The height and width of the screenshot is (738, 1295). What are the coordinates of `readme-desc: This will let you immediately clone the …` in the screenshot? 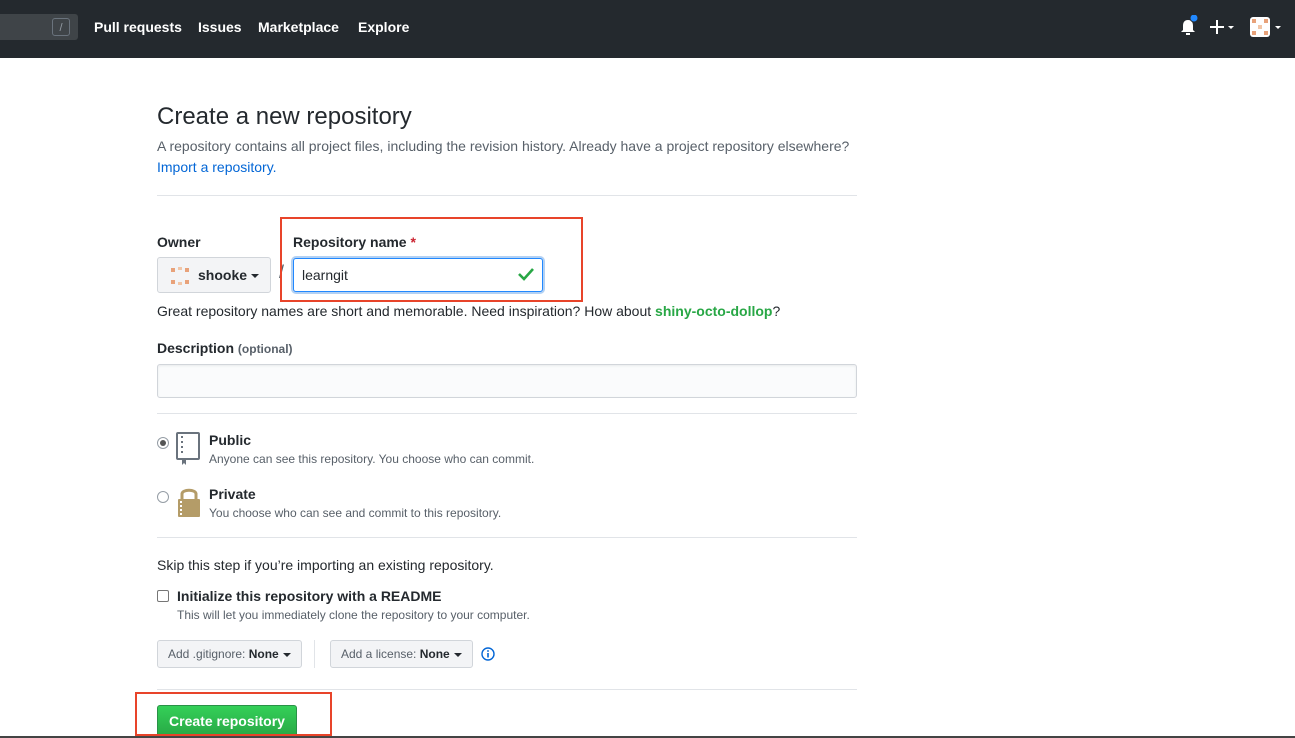 It's located at (353, 615).